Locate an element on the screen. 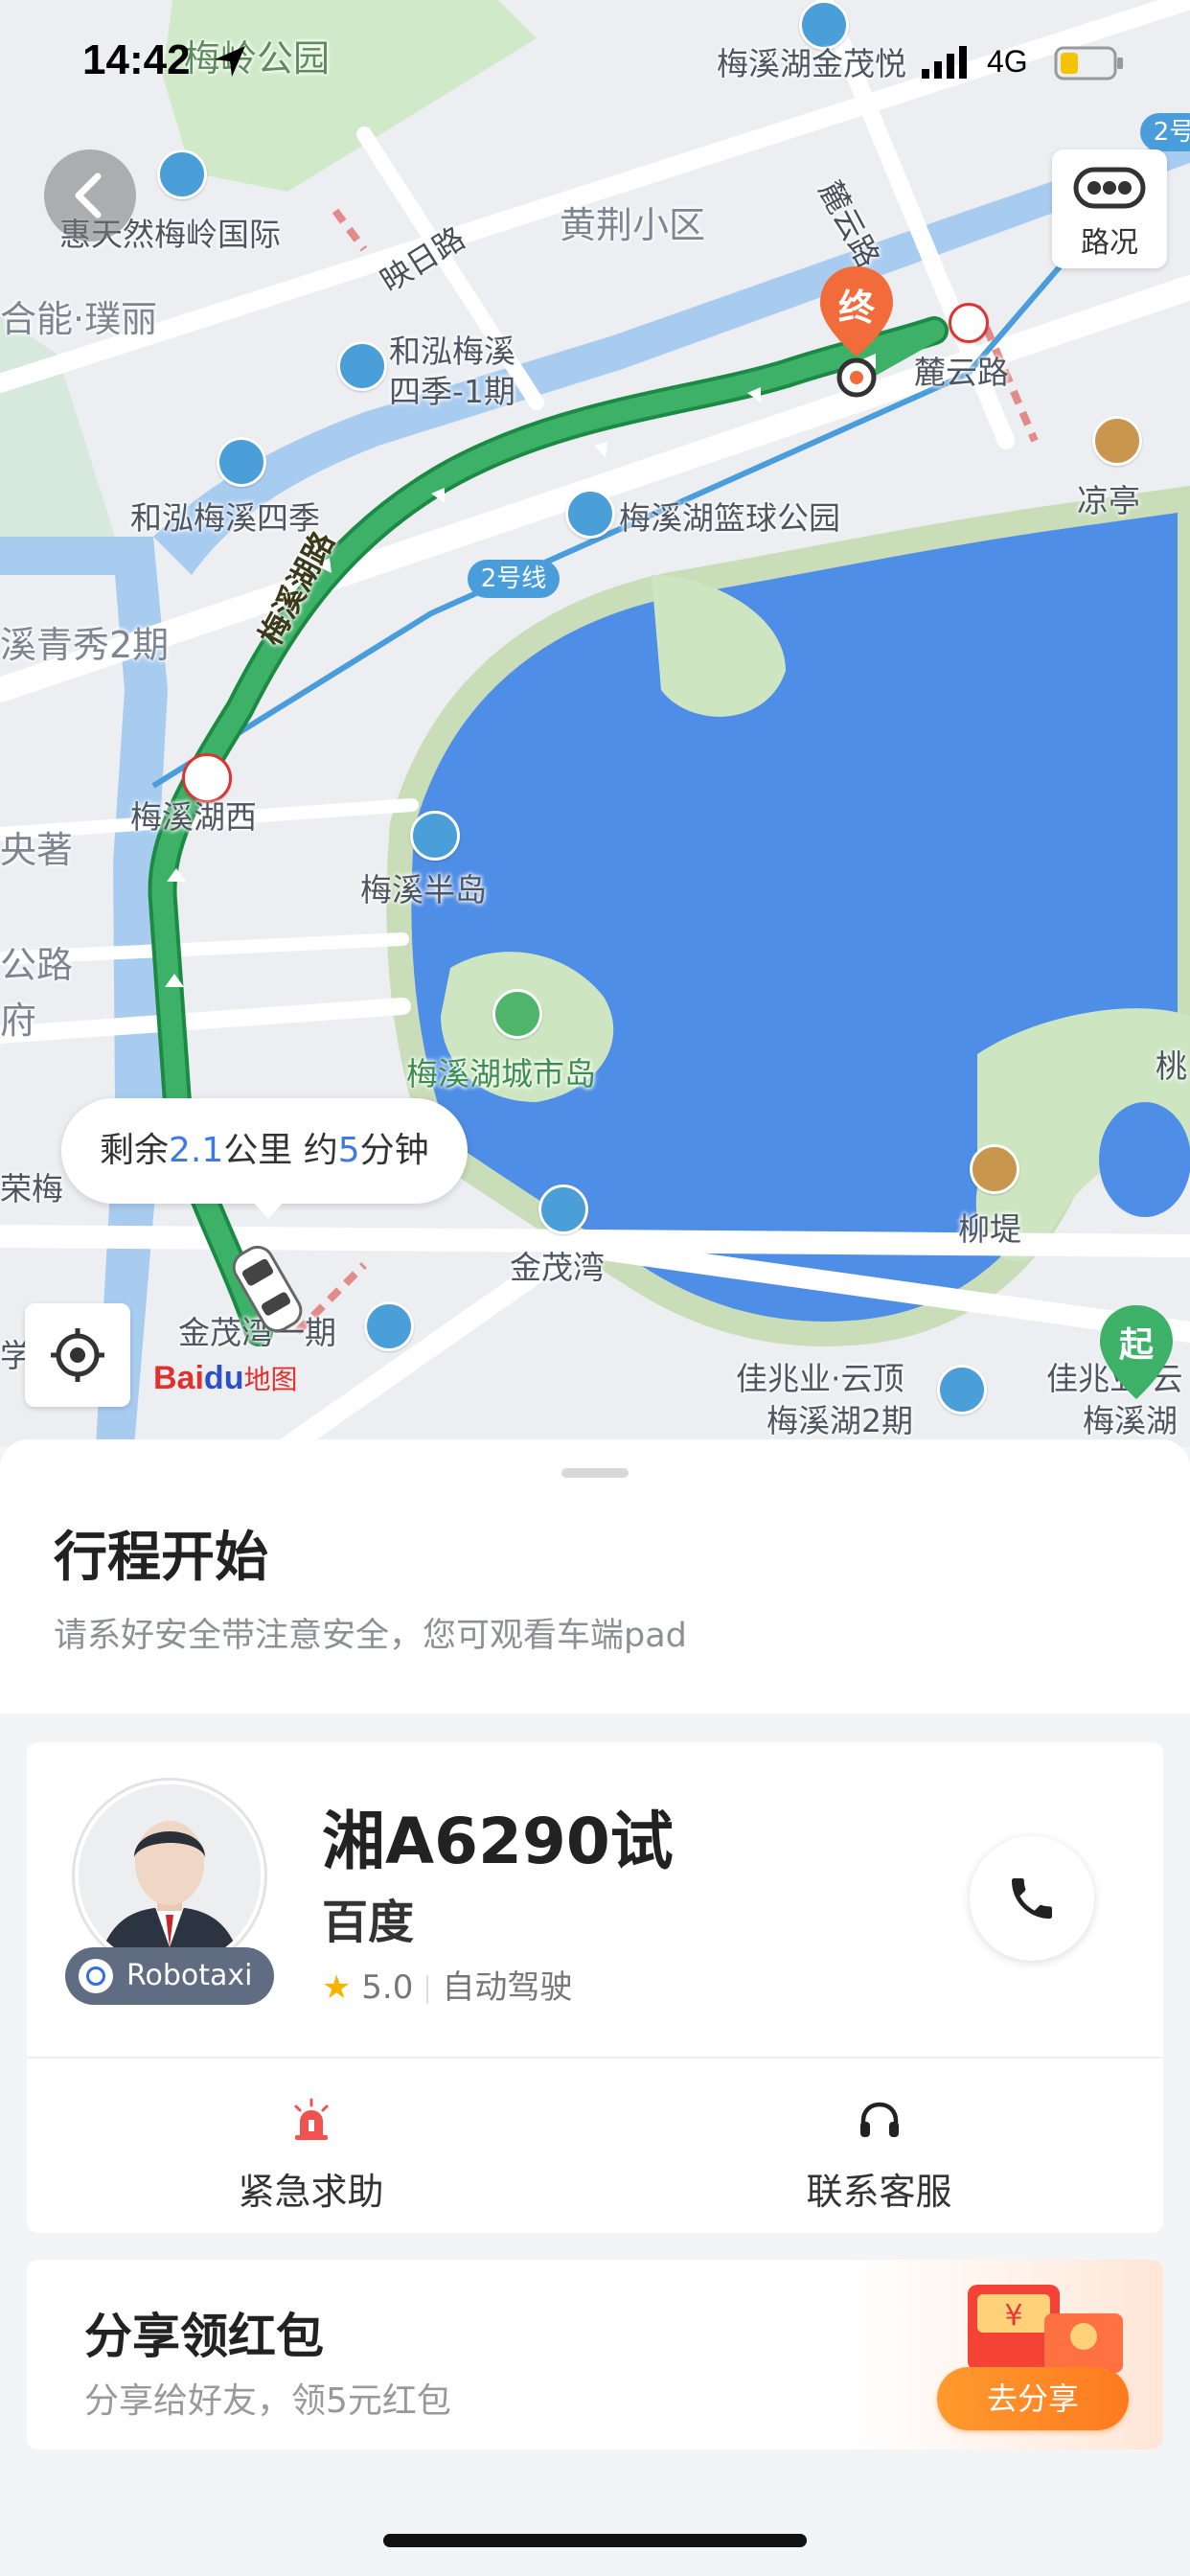 This screenshot has width=1190, height=2576. status-bar: 14:42 4G is located at coordinates (595, 65).